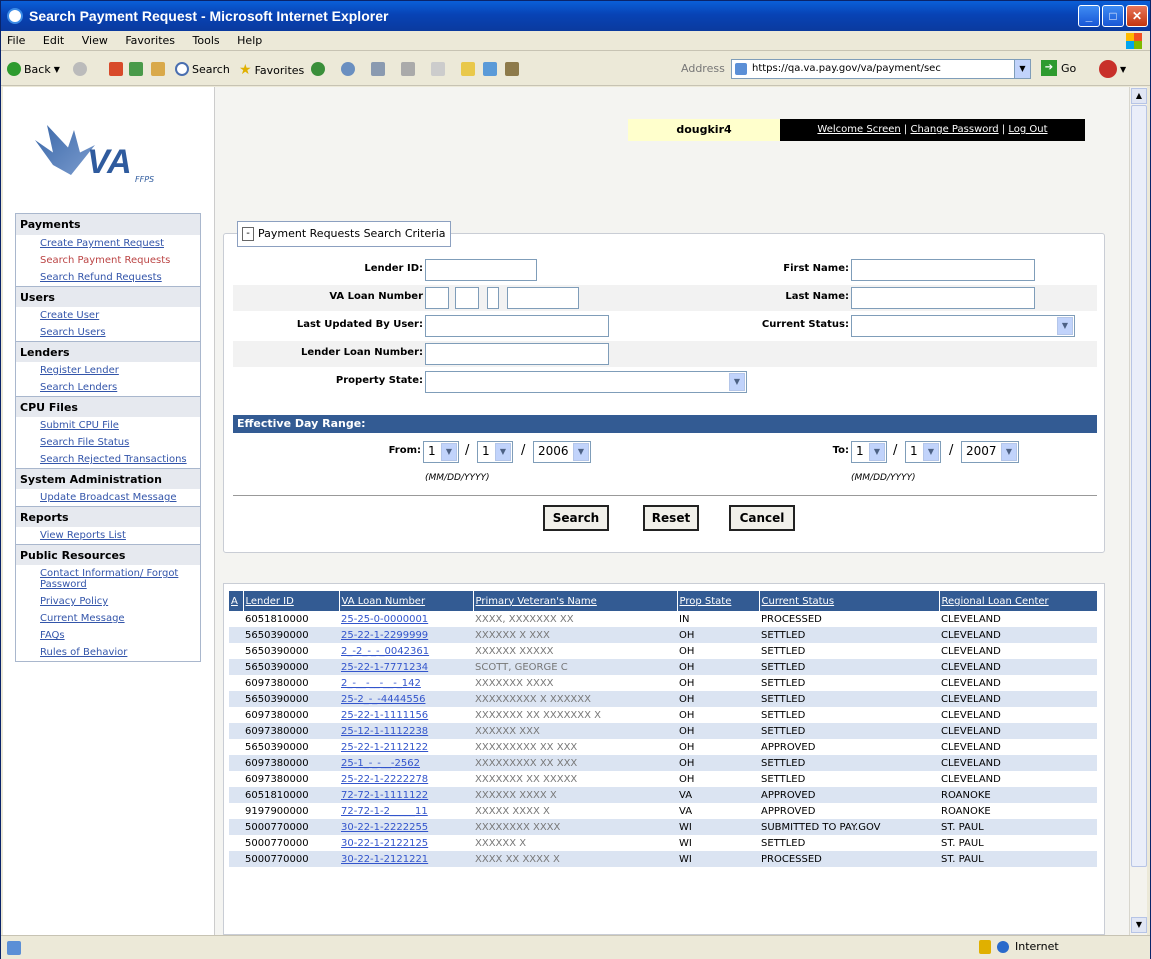 The height and width of the screenshot is (959, 1151). I want to click on property-state-select: ▼, so click(586, 382).